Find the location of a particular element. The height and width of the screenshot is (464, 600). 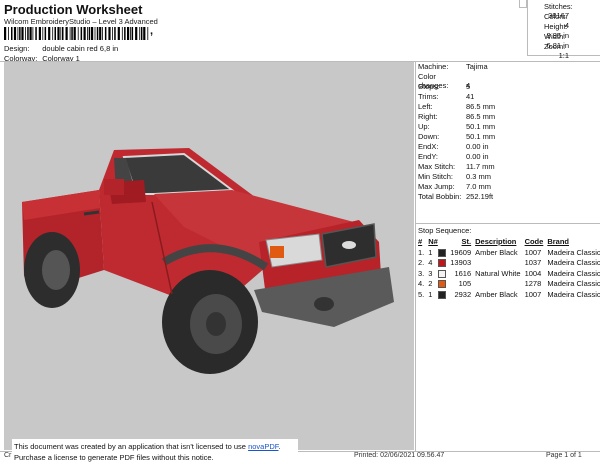

needle-cell: 1 is located at coordinates (437, 294).